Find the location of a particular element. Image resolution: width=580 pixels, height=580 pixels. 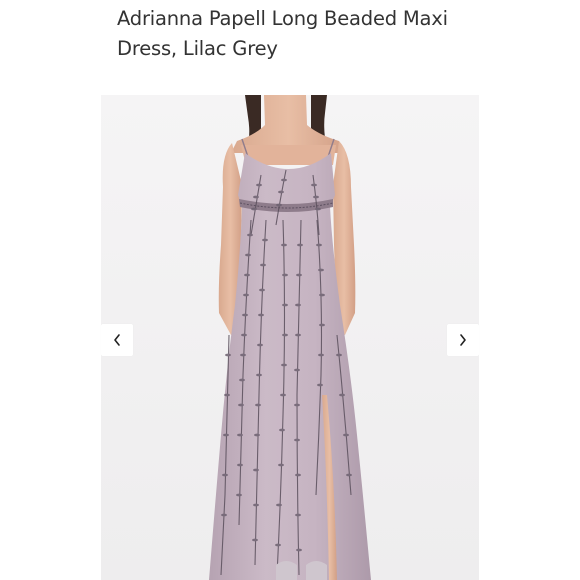

chevron-right-icon is located at coordinates (463, 340).